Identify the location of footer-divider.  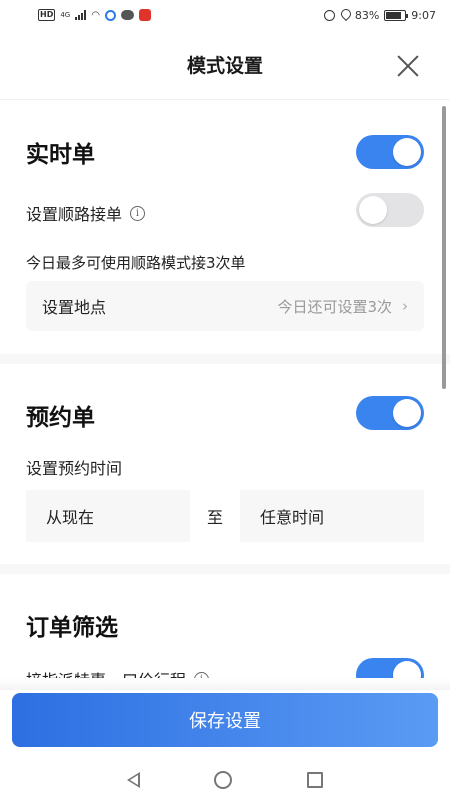
(225, 684).